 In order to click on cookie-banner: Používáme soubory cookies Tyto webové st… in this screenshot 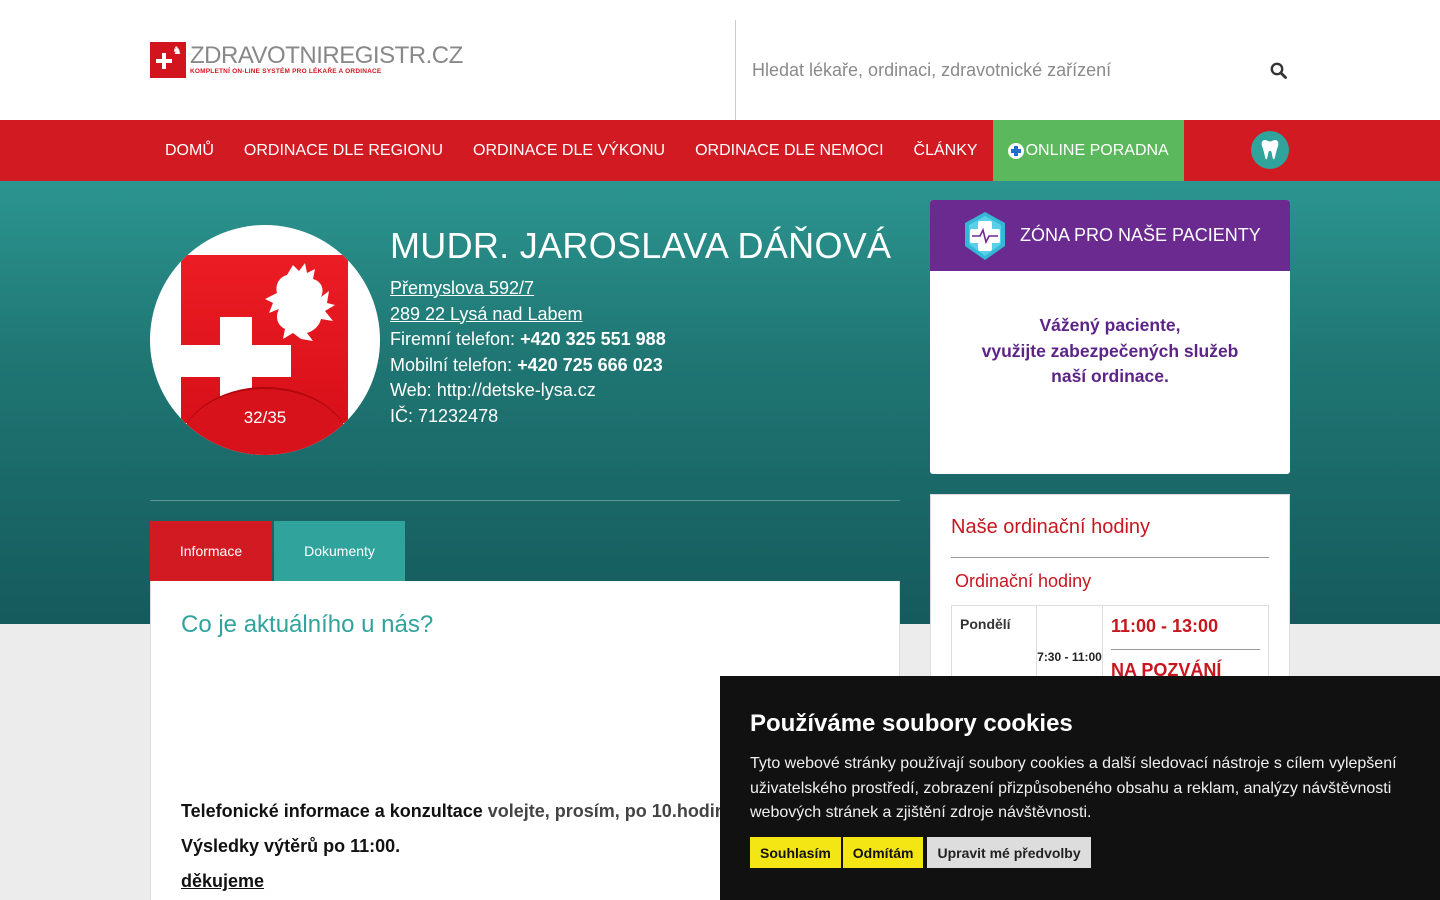, I will do `click(1080, 788)`.